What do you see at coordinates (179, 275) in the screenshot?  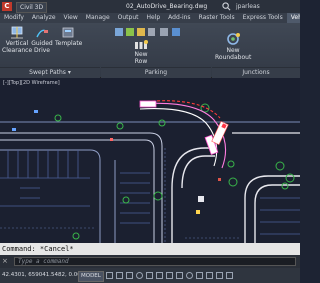 I see `workspace-icon` at bounding box center [179, 275].